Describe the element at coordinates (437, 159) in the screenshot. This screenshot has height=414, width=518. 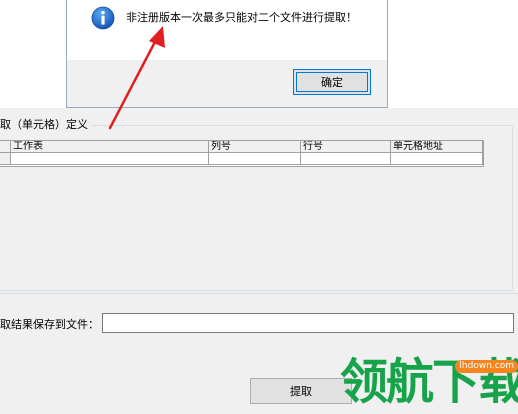
I see `cell-address` at that location.